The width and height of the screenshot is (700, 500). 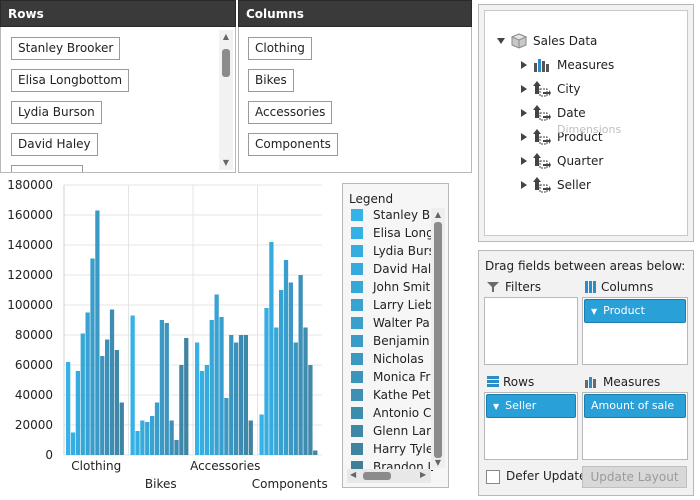 I want to click on row-chip: Stanley Brooker, so click(x=66, y=48).